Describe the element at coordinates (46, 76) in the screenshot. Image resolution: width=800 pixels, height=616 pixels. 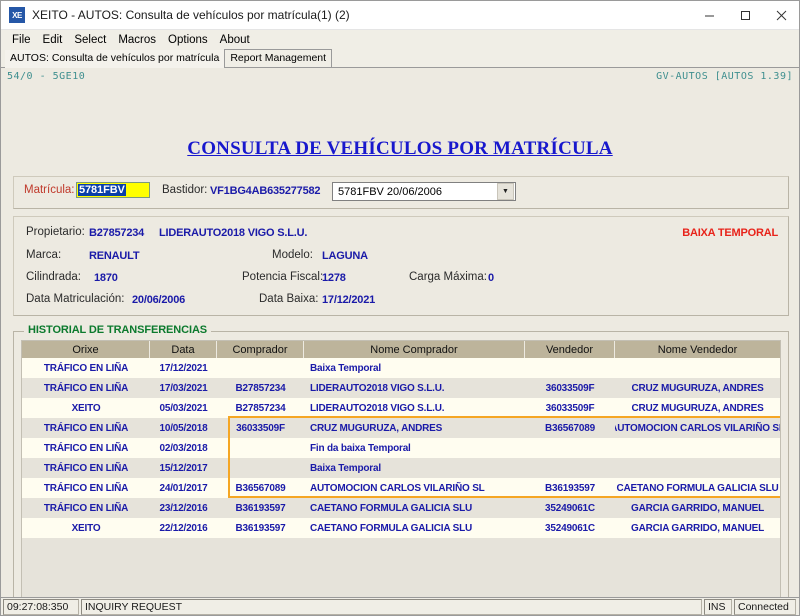
I see `session-code: 54/0 - 5GE10` at that location.